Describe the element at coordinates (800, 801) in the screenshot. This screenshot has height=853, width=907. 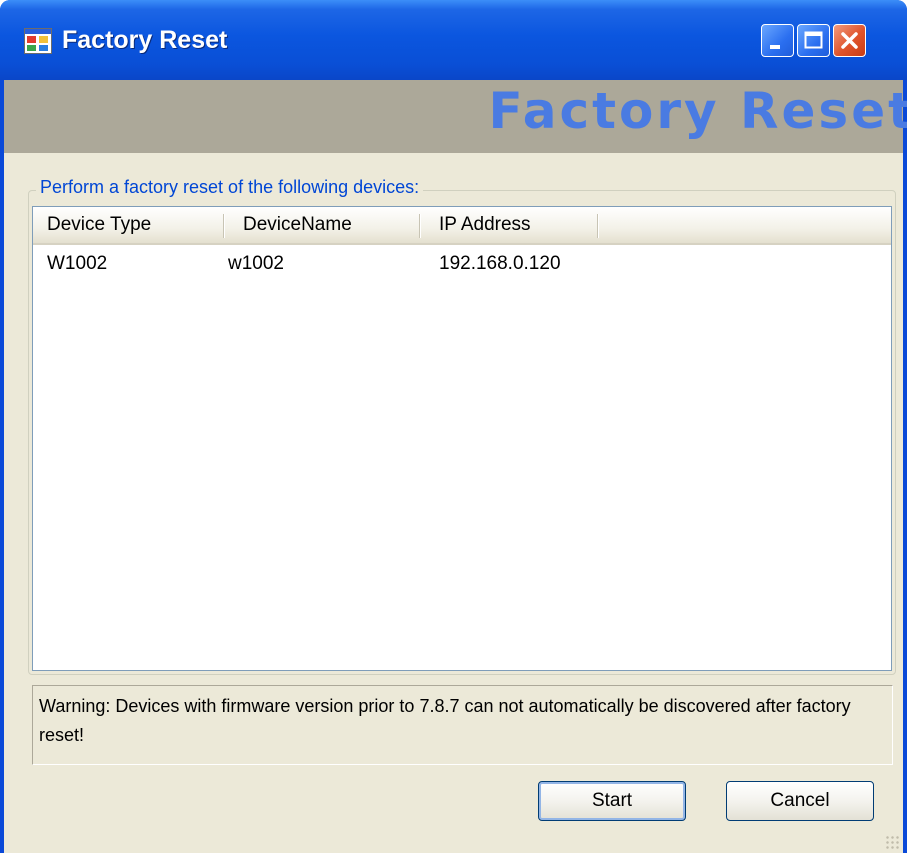
I see `cancel-button: Cancel` at that location.